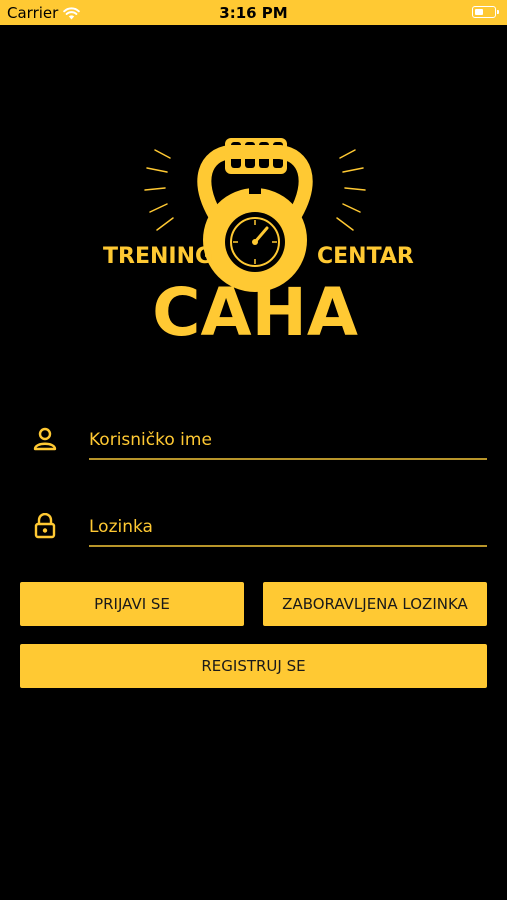  I want to click on username-field, so click(256, 447).